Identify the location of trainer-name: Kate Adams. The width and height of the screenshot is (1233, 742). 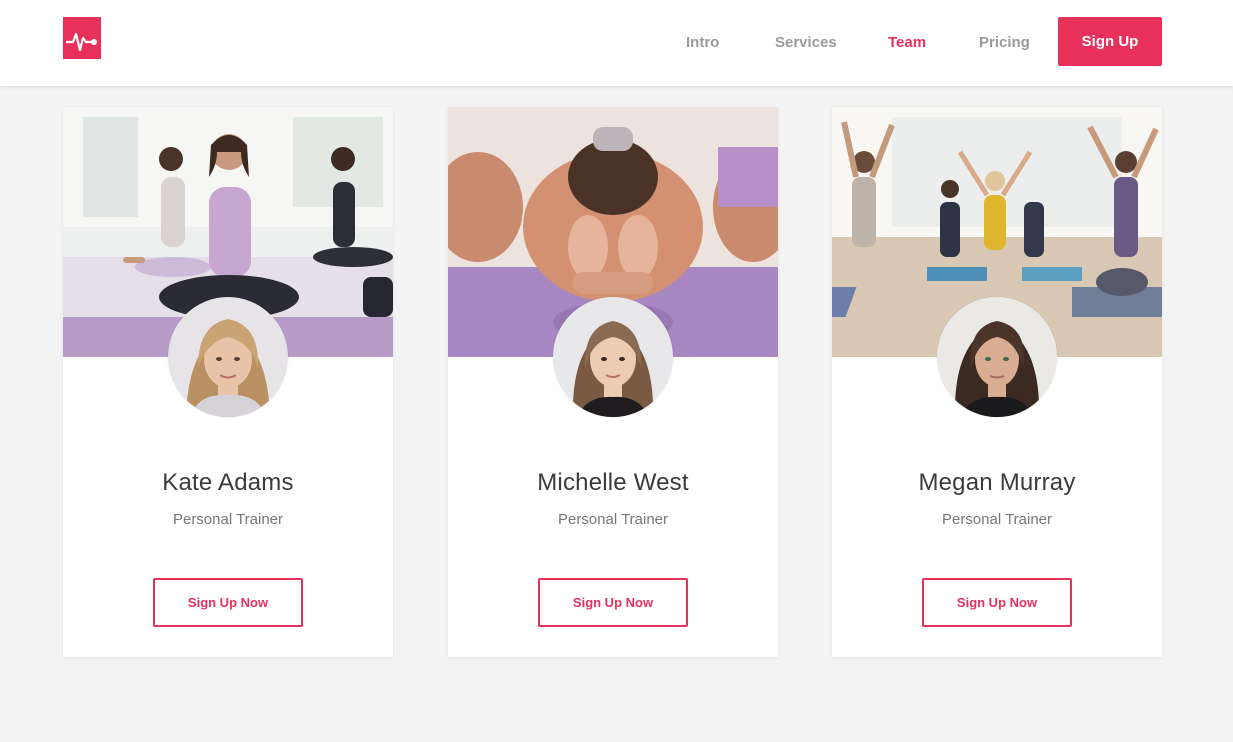
(228, 482).